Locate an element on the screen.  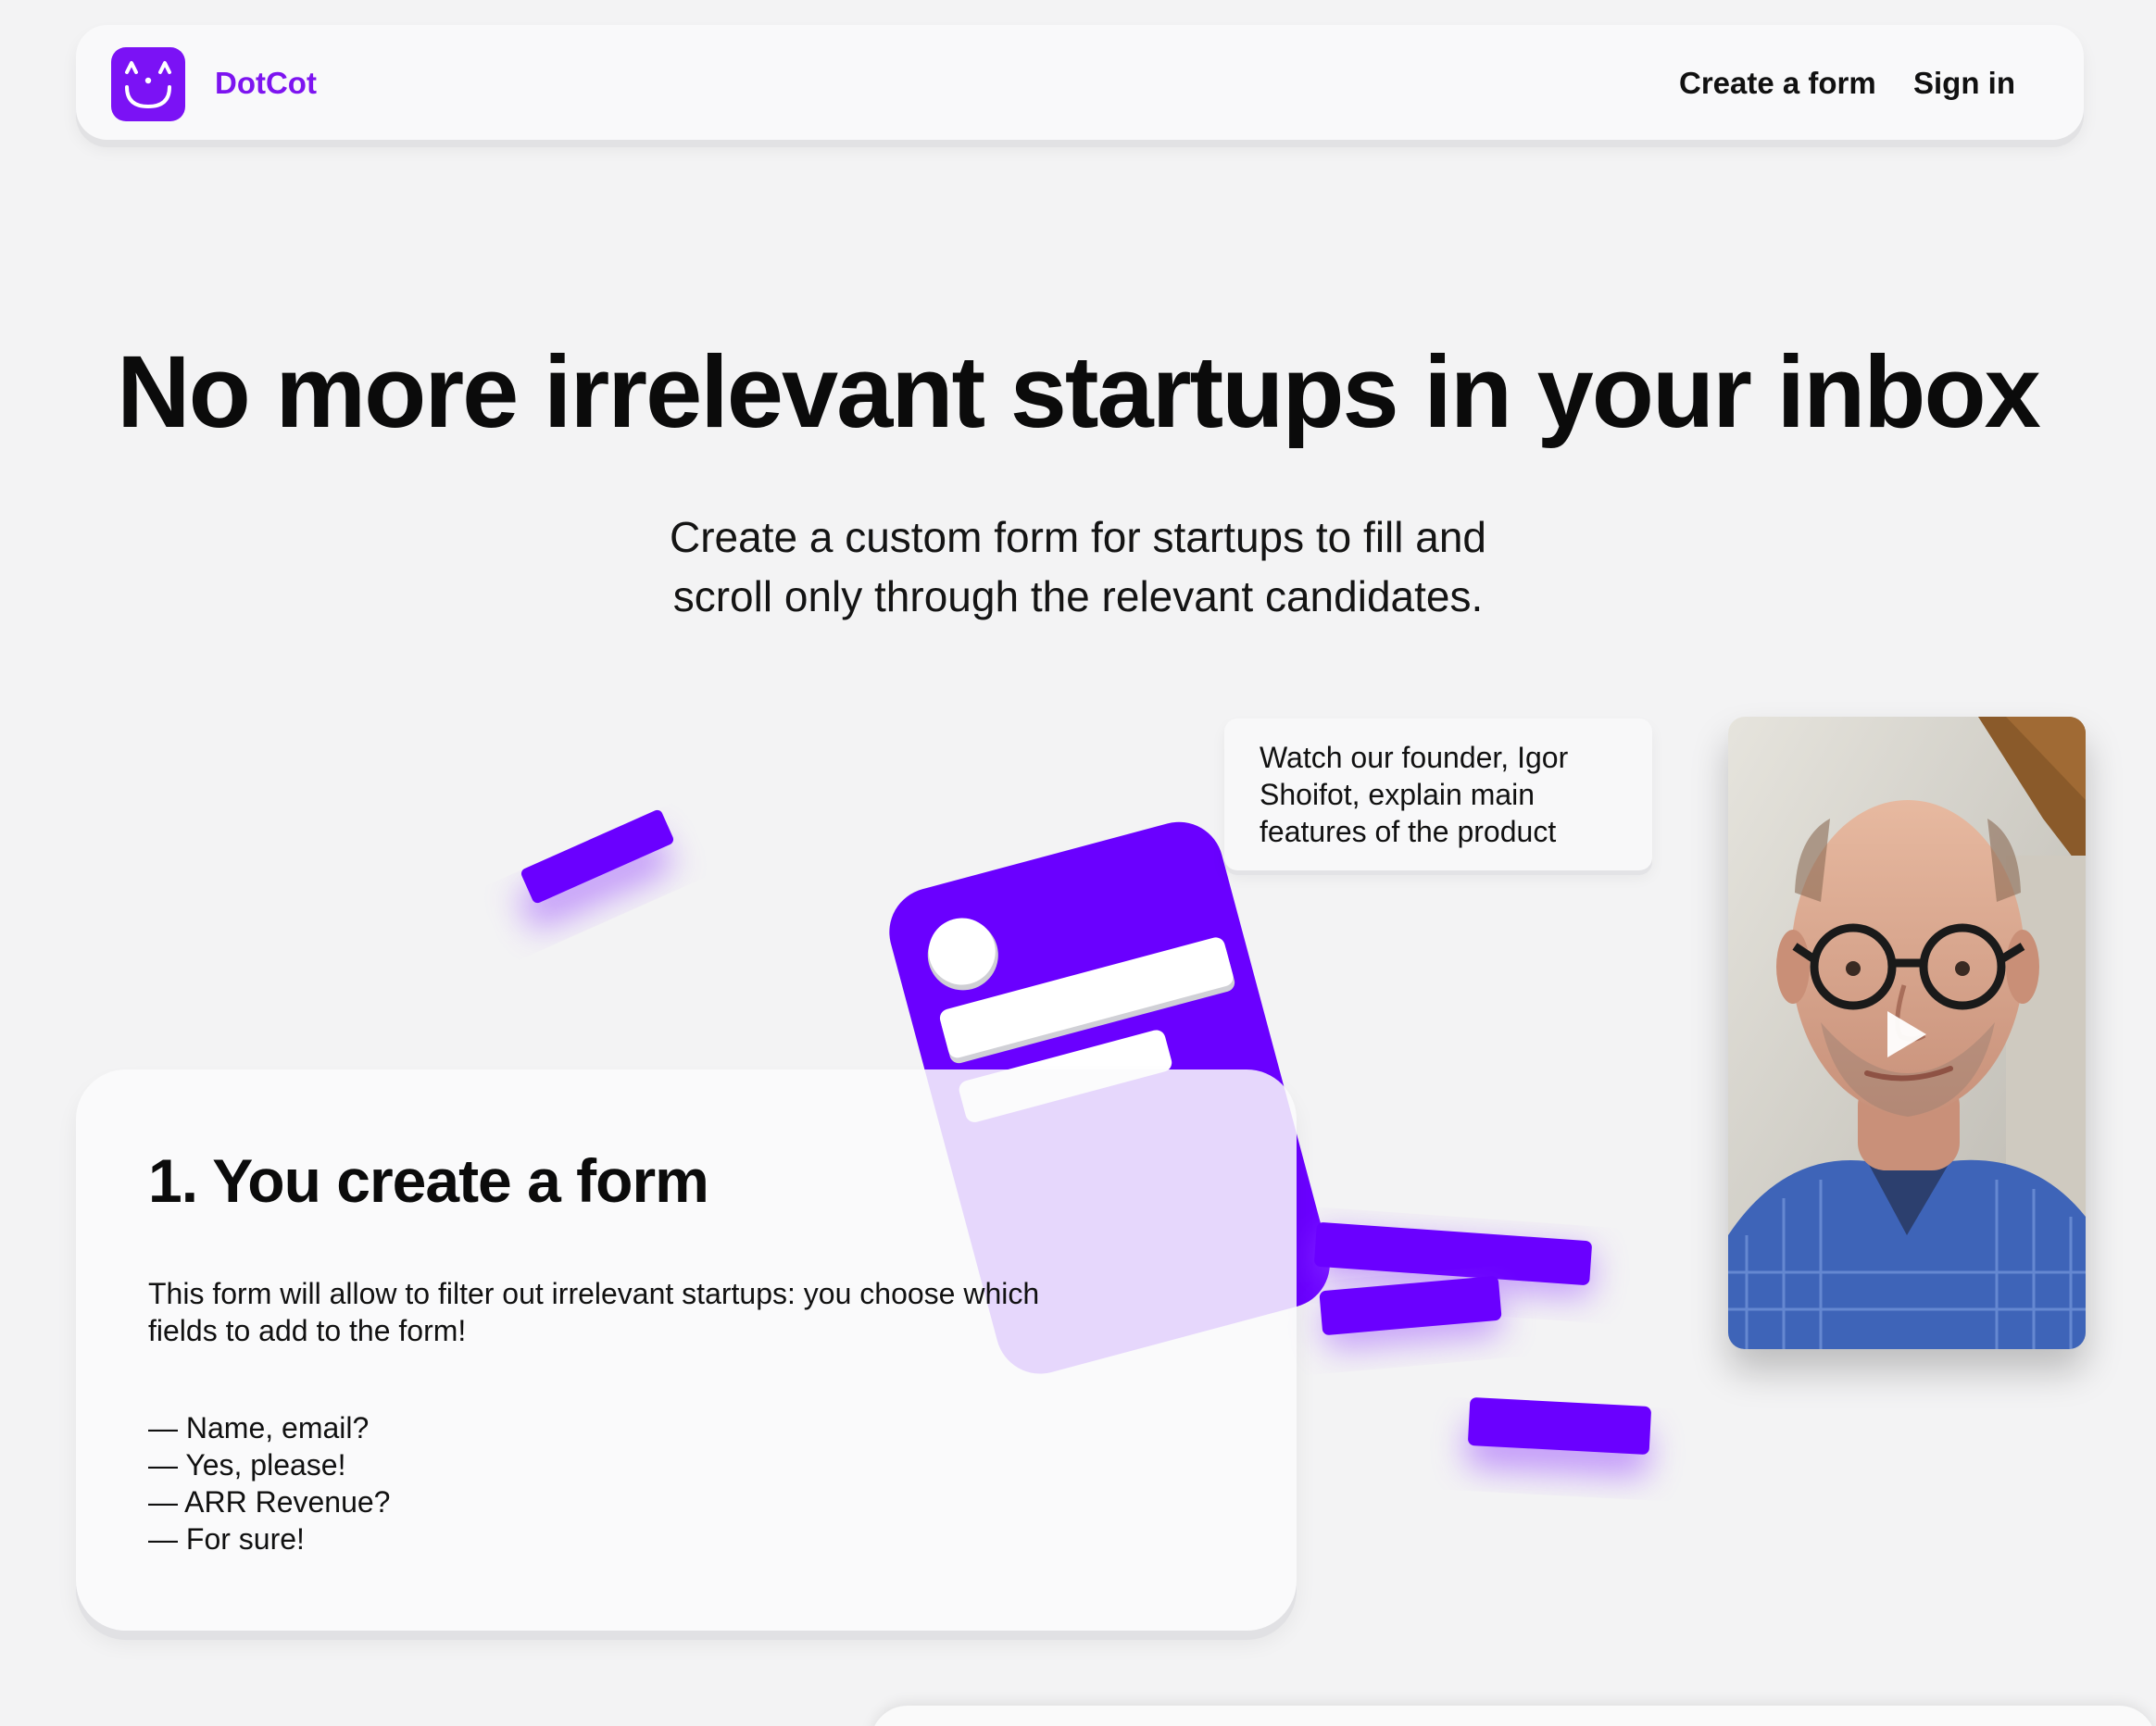
floating-bars-right is located at coordinates (1482, 1349).